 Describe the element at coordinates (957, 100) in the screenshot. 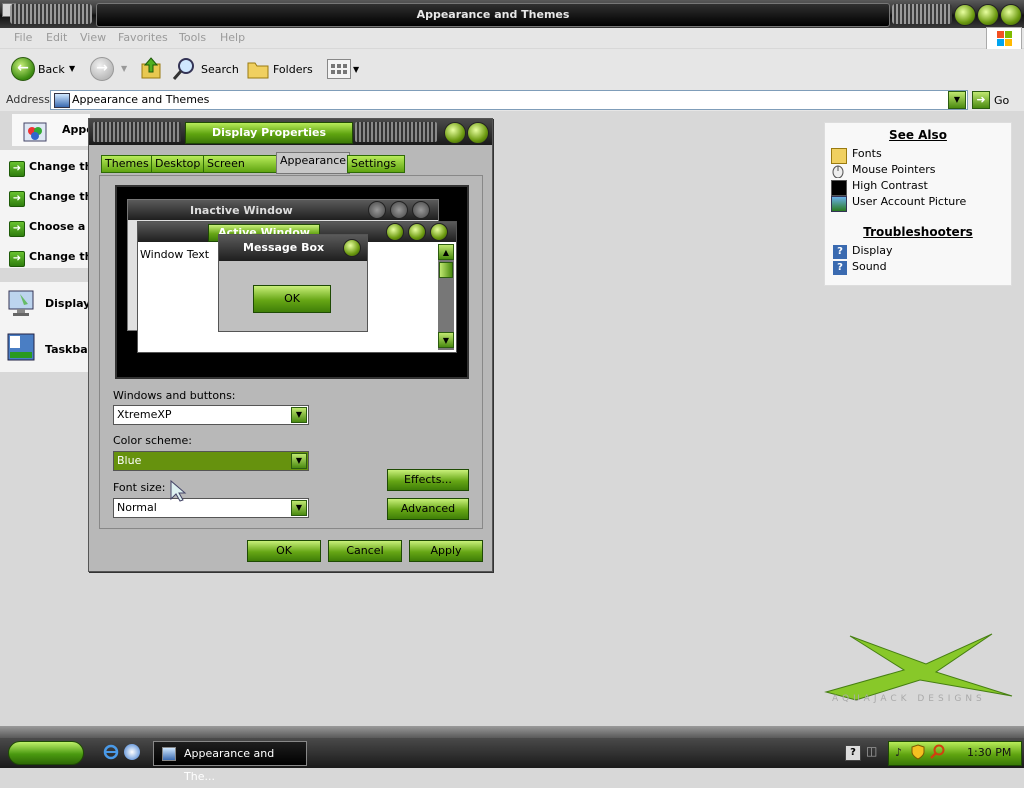

I see `address-dropdown-icon: ▼` at that location.